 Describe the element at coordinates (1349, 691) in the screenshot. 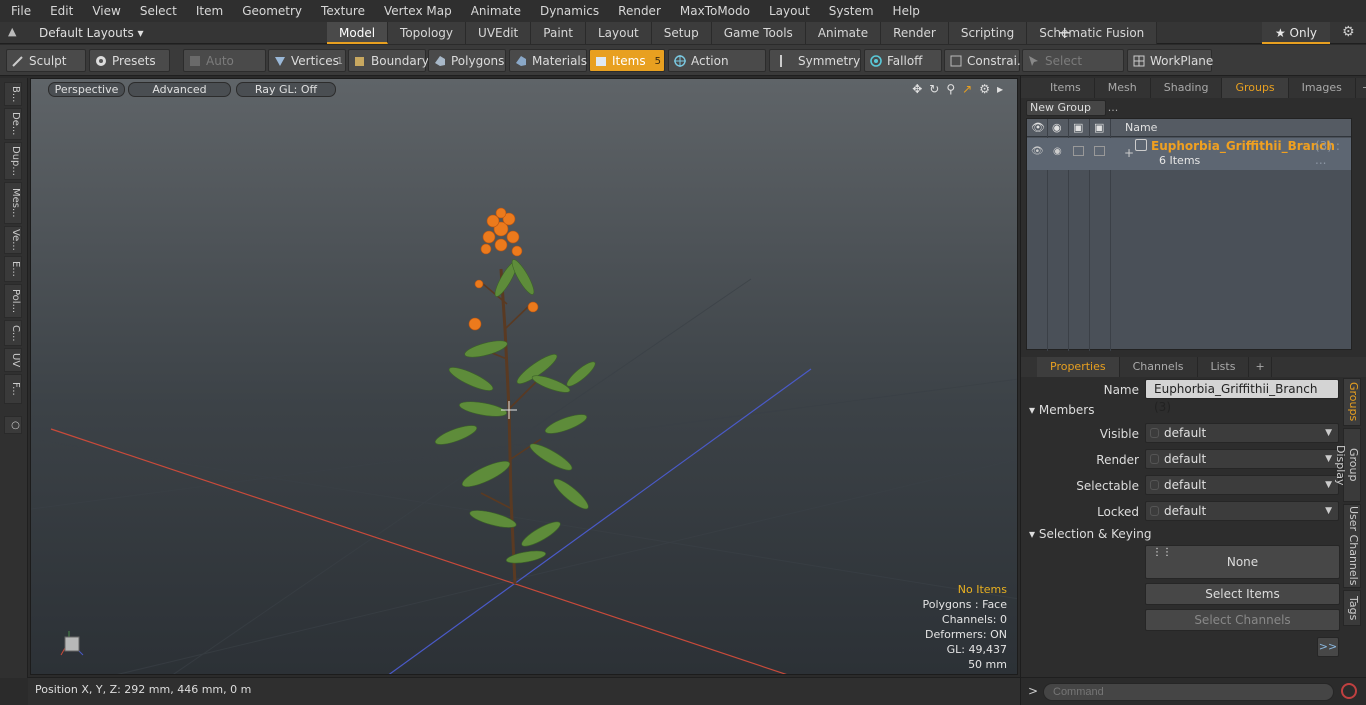

I see `record-icon` at that location.